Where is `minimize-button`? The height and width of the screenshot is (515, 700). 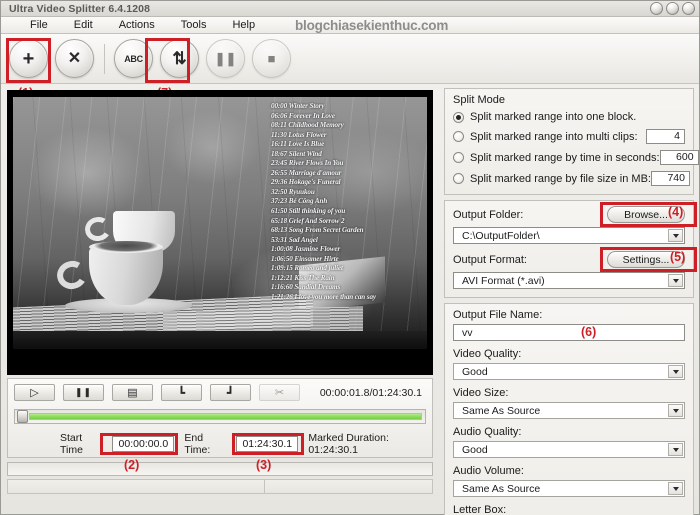
minimize-button is located at coordinates (656, 8).